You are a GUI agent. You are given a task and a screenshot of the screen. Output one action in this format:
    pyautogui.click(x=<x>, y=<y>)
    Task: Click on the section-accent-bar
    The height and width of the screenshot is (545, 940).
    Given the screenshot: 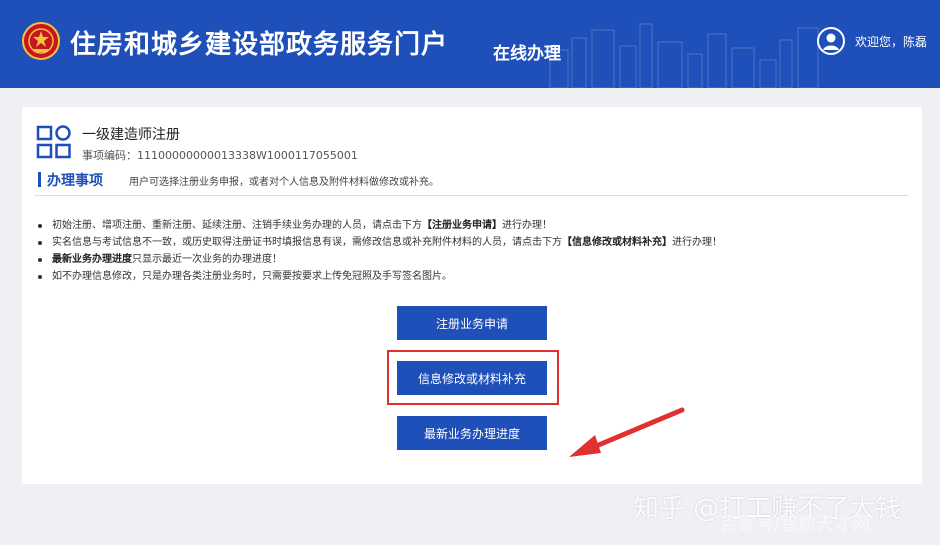 What is the action you would take?
    pyautogui.click(x=39, y=179)
    